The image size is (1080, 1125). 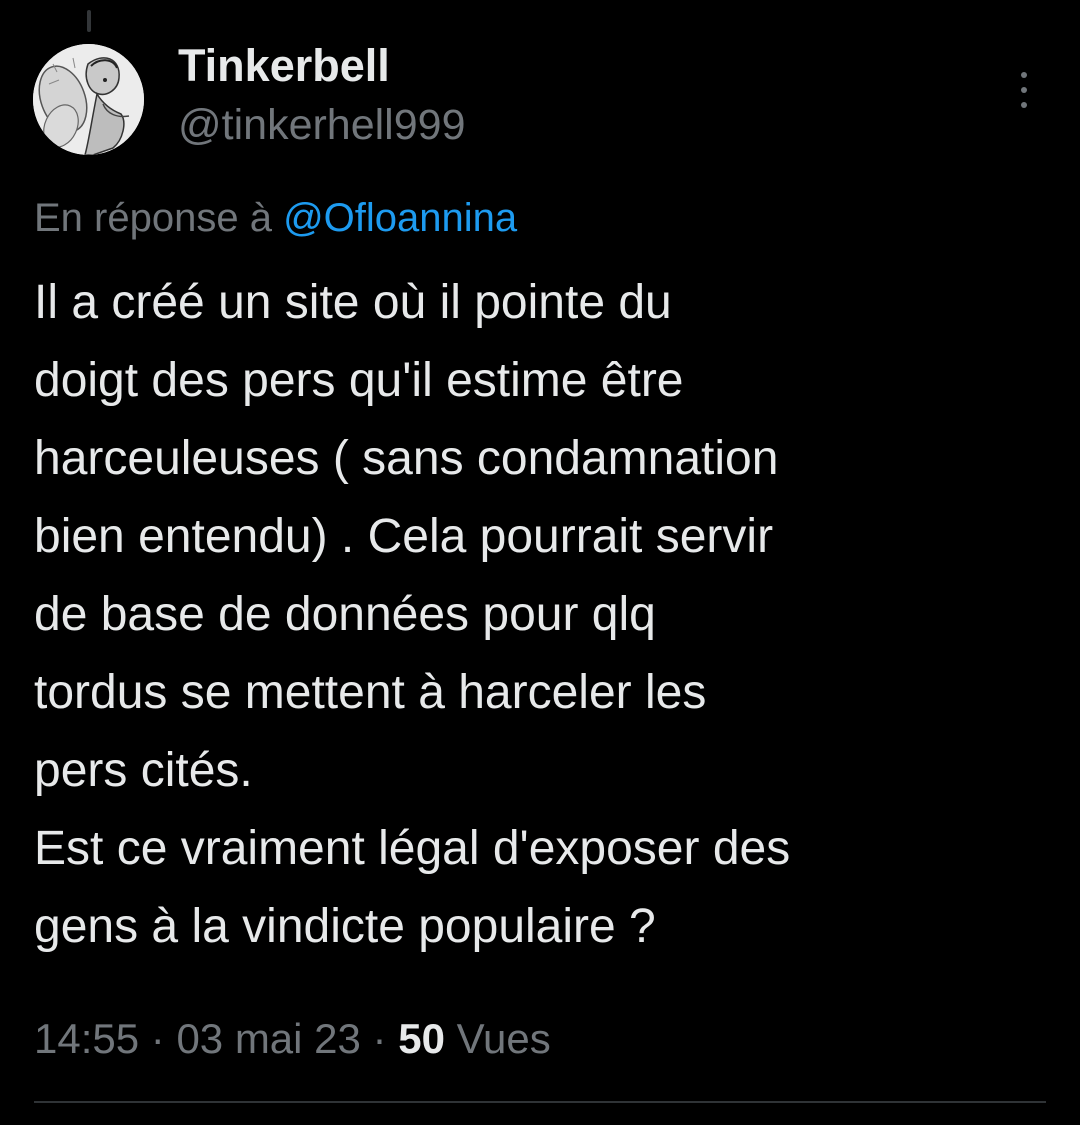 What do you see at coordinates (353, 302) in the screenshot?
I see `tweet-text-line: Il a créé un site où il pointe du` at bounding box center [353, 302].